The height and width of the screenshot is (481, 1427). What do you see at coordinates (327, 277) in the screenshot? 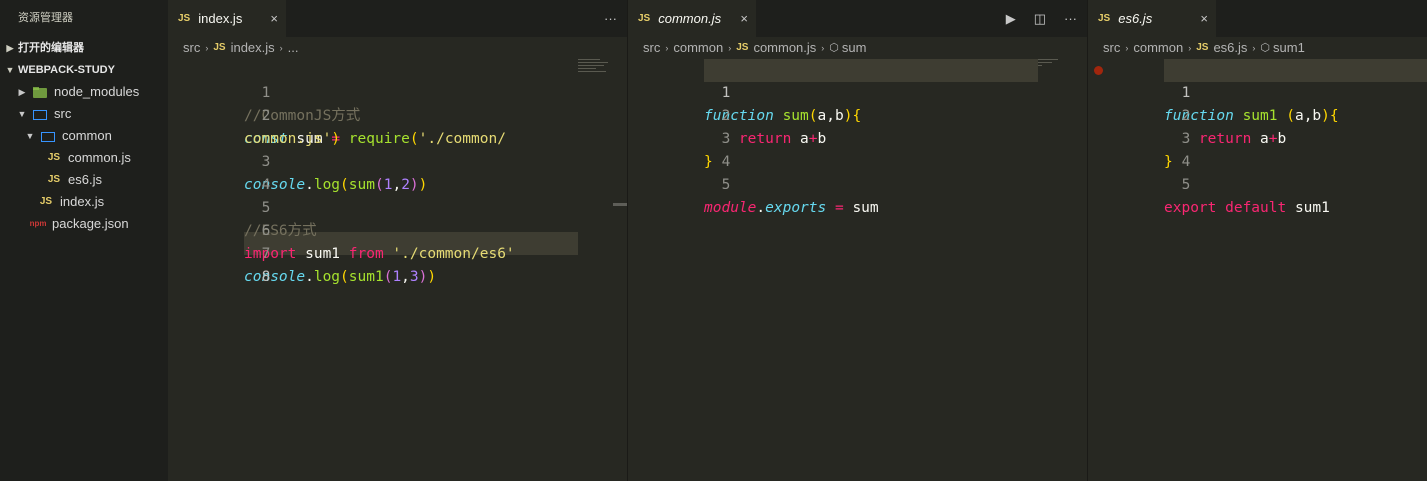
I see `code-function: log` at bounding box center [327, 277].